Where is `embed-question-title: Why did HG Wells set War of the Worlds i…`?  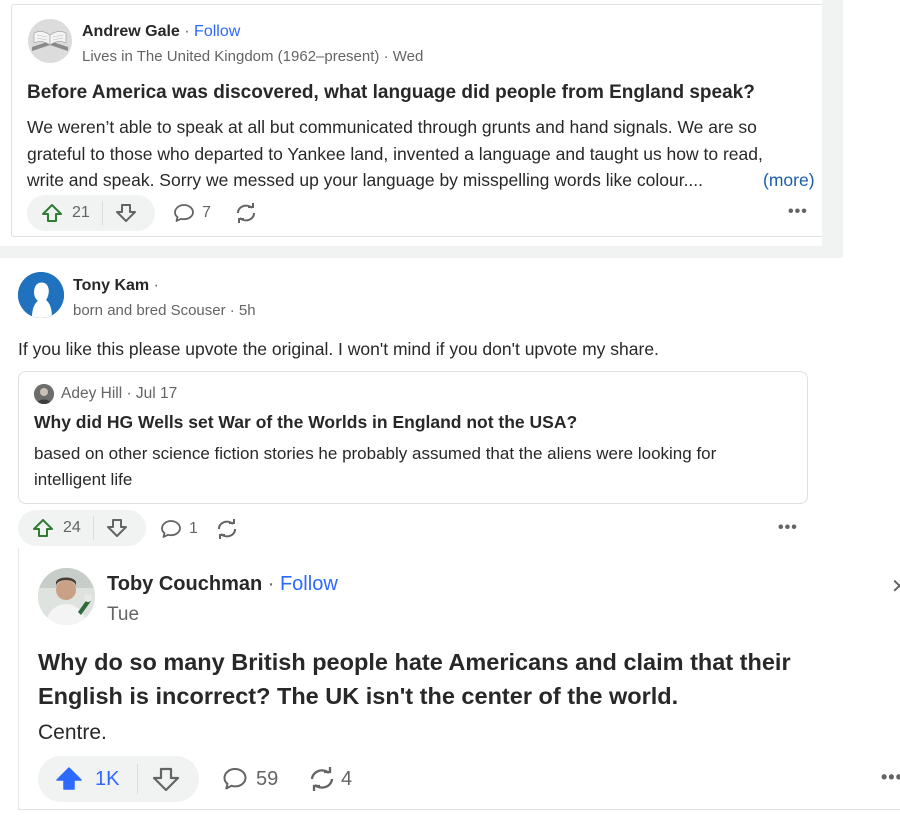
embed-question-title: Why did HG Wells set War of the Worlds i… is located at coordinates (306, 422).